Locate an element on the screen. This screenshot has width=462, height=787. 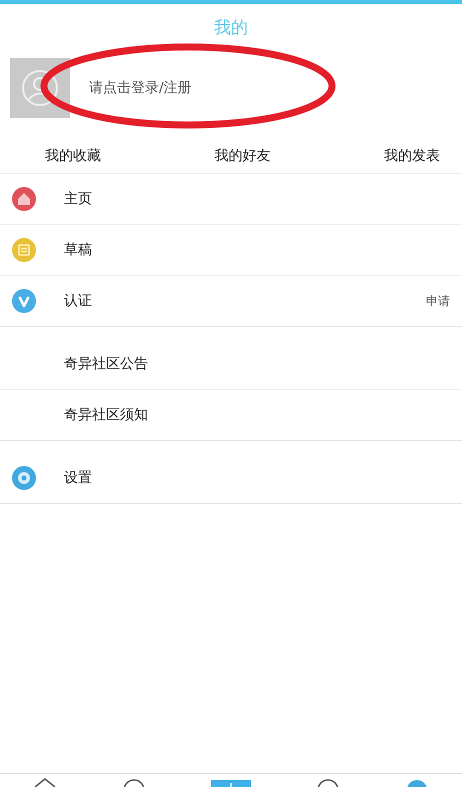
menu-item: 主页 is located at coordinates (231, 199).